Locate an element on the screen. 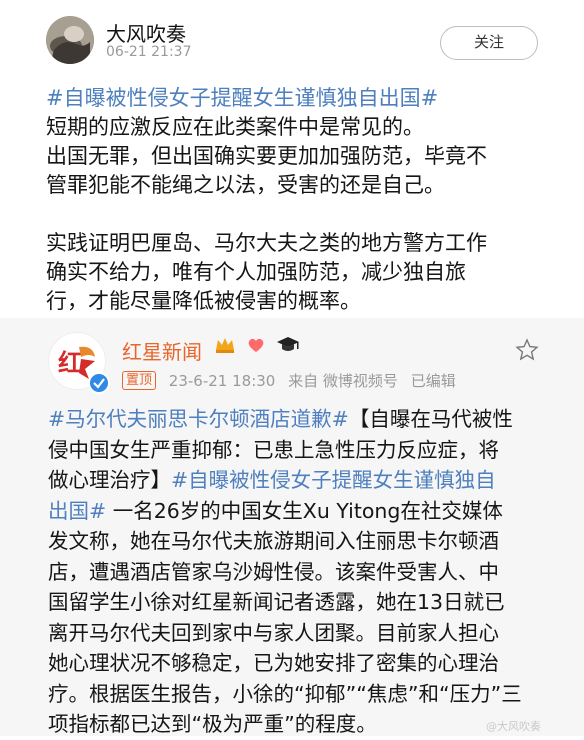 This screenshot has height=740, width=584. repost-time: 23-6-21 18:30 is located at coordinates (222, 380).